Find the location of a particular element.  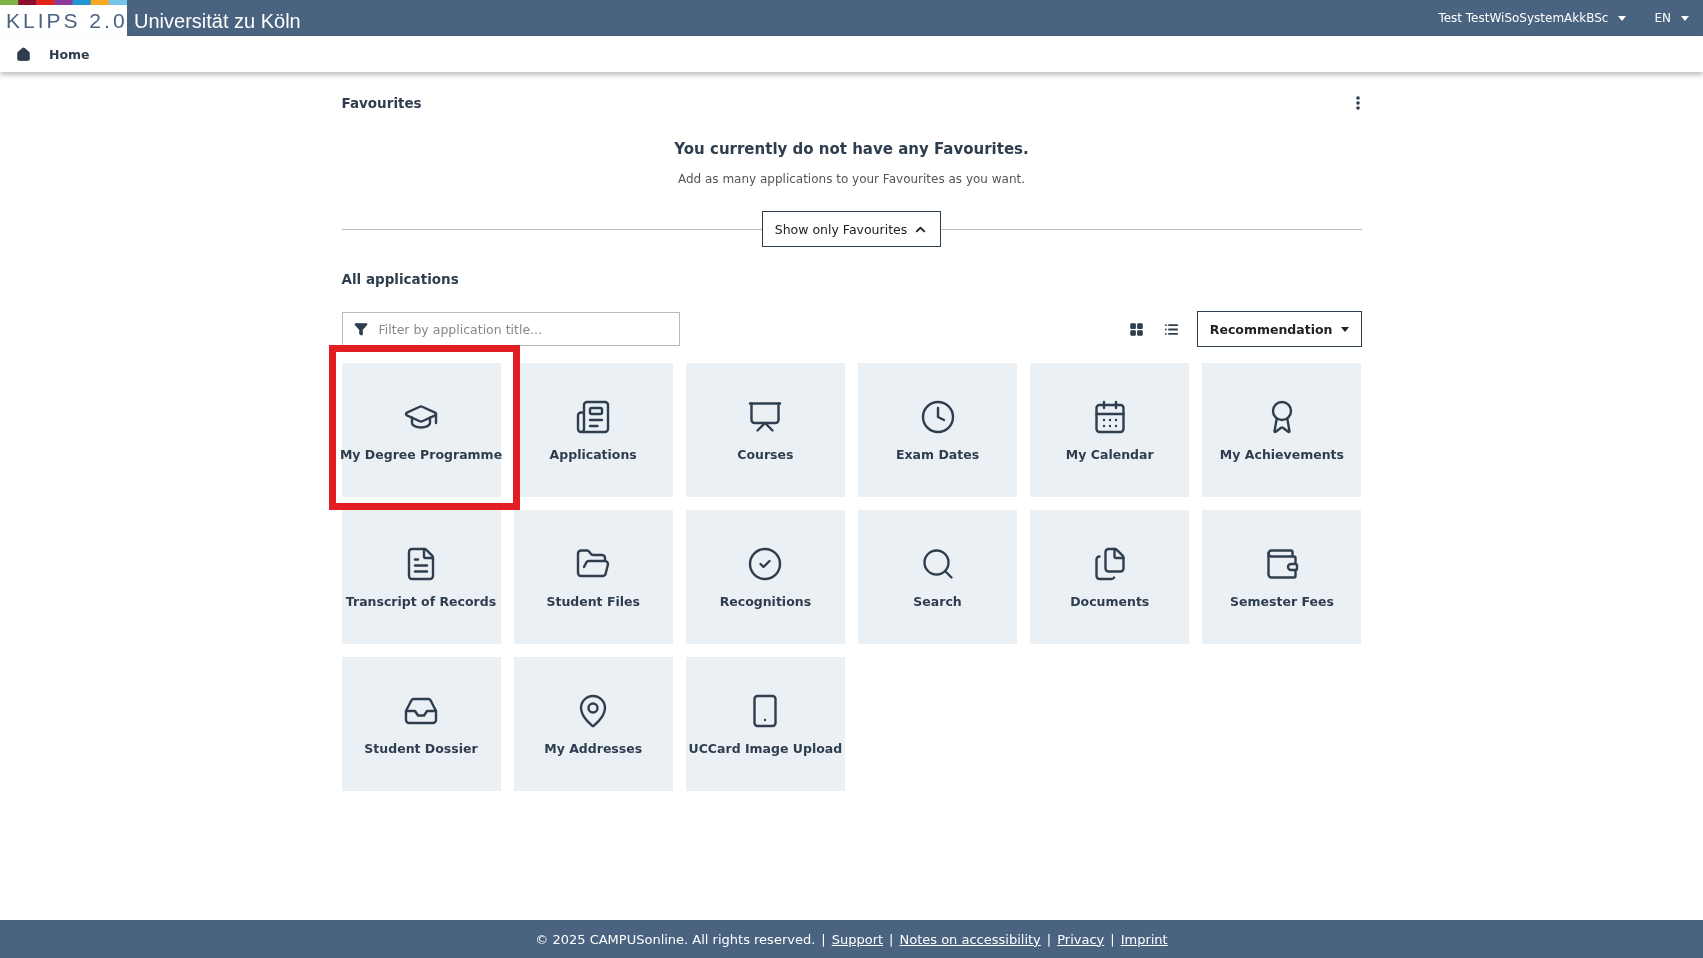

footer-link: Privacy is located at coordinates (1081, 939).